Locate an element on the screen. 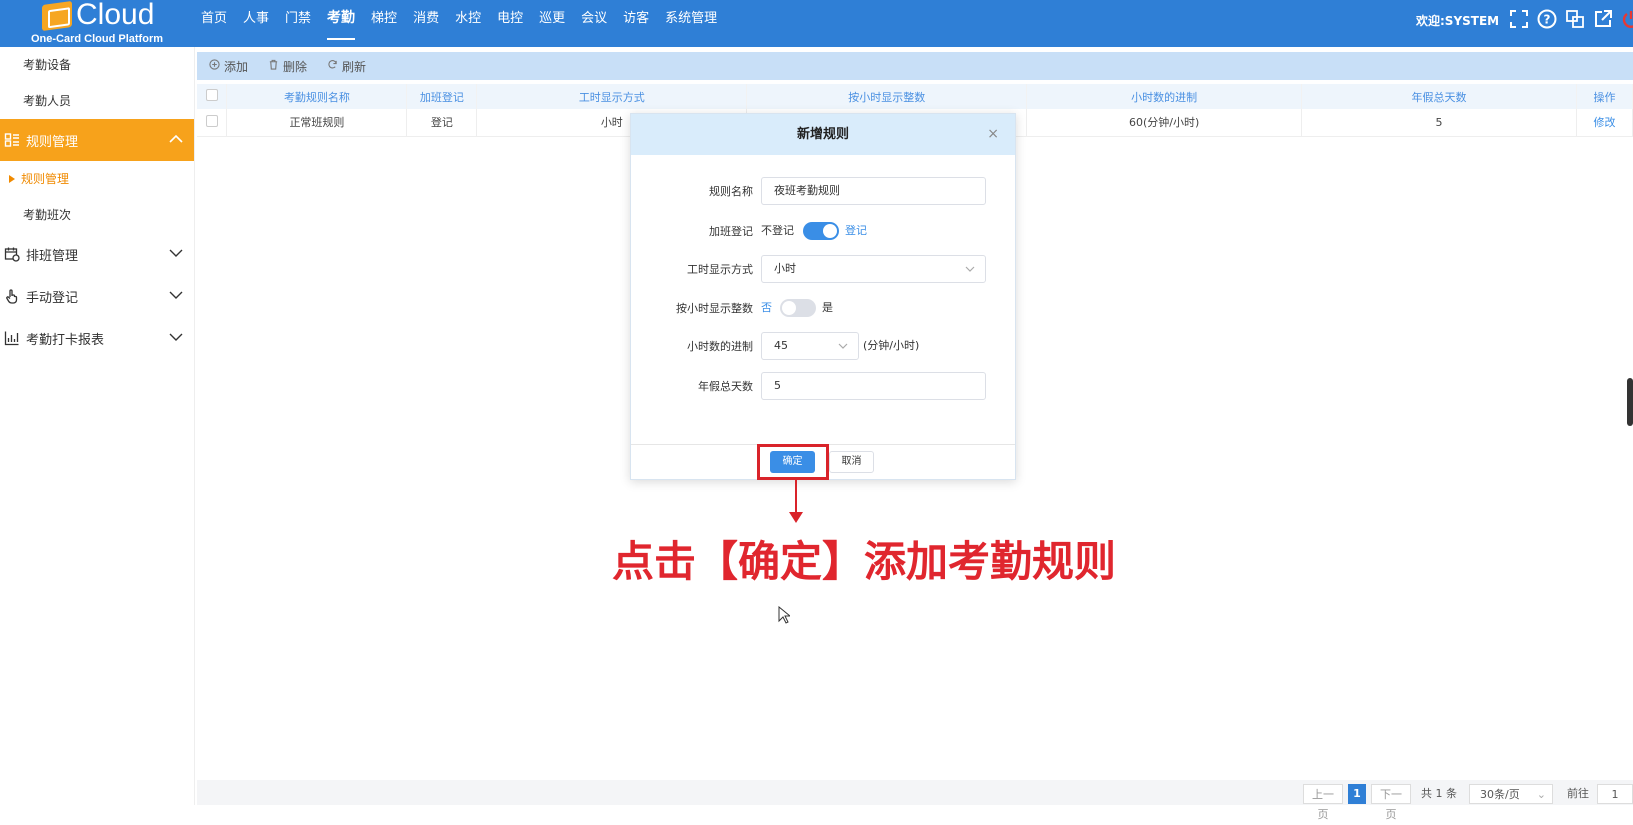 The width and height of the screenshot is (1633, 825). page-number-current: 1 is located at coordinates (1357, 794).